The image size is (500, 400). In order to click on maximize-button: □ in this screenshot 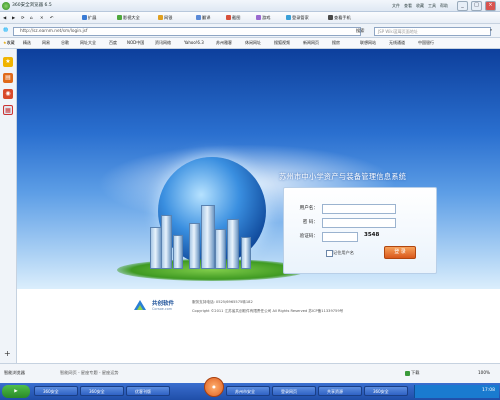, I will do `click(476, 6)`.